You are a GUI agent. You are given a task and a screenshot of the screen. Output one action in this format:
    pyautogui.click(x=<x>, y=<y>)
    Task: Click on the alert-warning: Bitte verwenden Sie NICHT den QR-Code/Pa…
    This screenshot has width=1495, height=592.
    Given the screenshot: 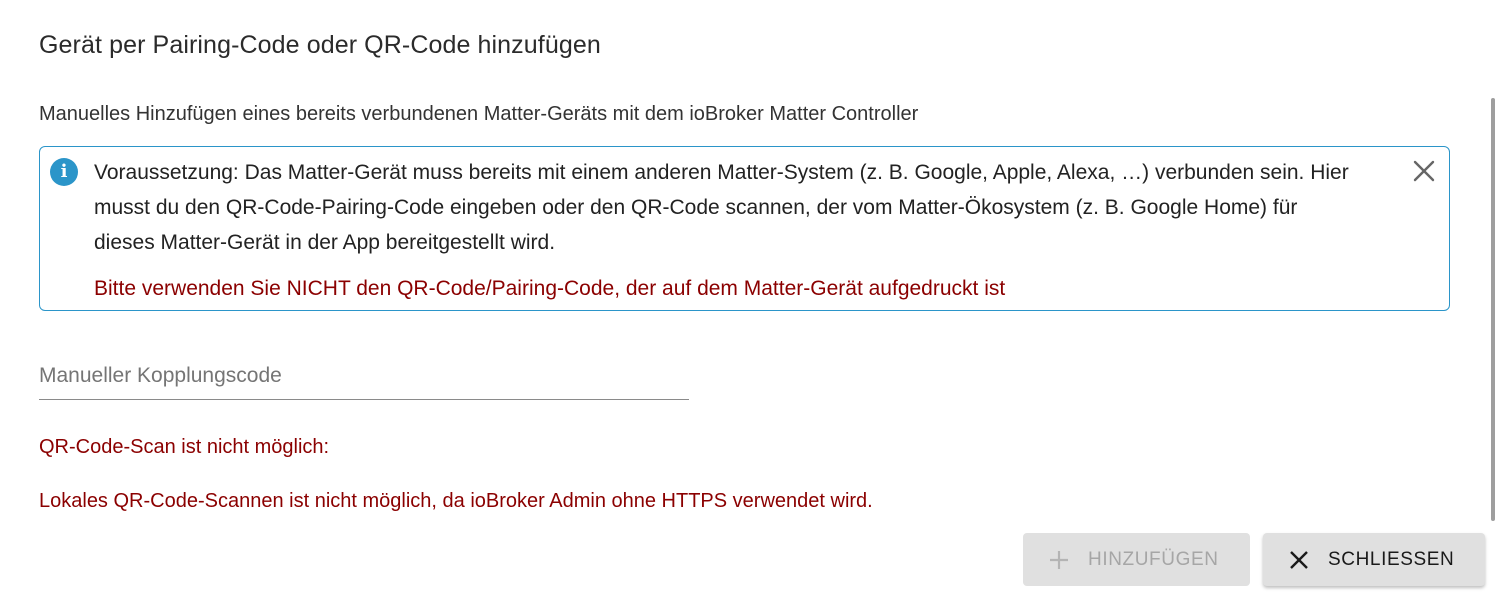 What is the action you would take?
    pyautogui.click(x=550, y=288)
    